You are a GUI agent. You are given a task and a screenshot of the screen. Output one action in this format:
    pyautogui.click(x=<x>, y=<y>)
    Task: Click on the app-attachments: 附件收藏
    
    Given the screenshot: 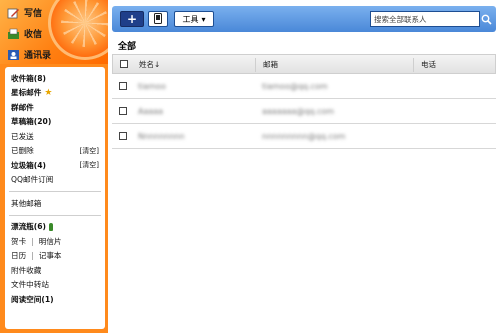 What is the action you would take?
    pyautogui.click(x=55, y=270)
    